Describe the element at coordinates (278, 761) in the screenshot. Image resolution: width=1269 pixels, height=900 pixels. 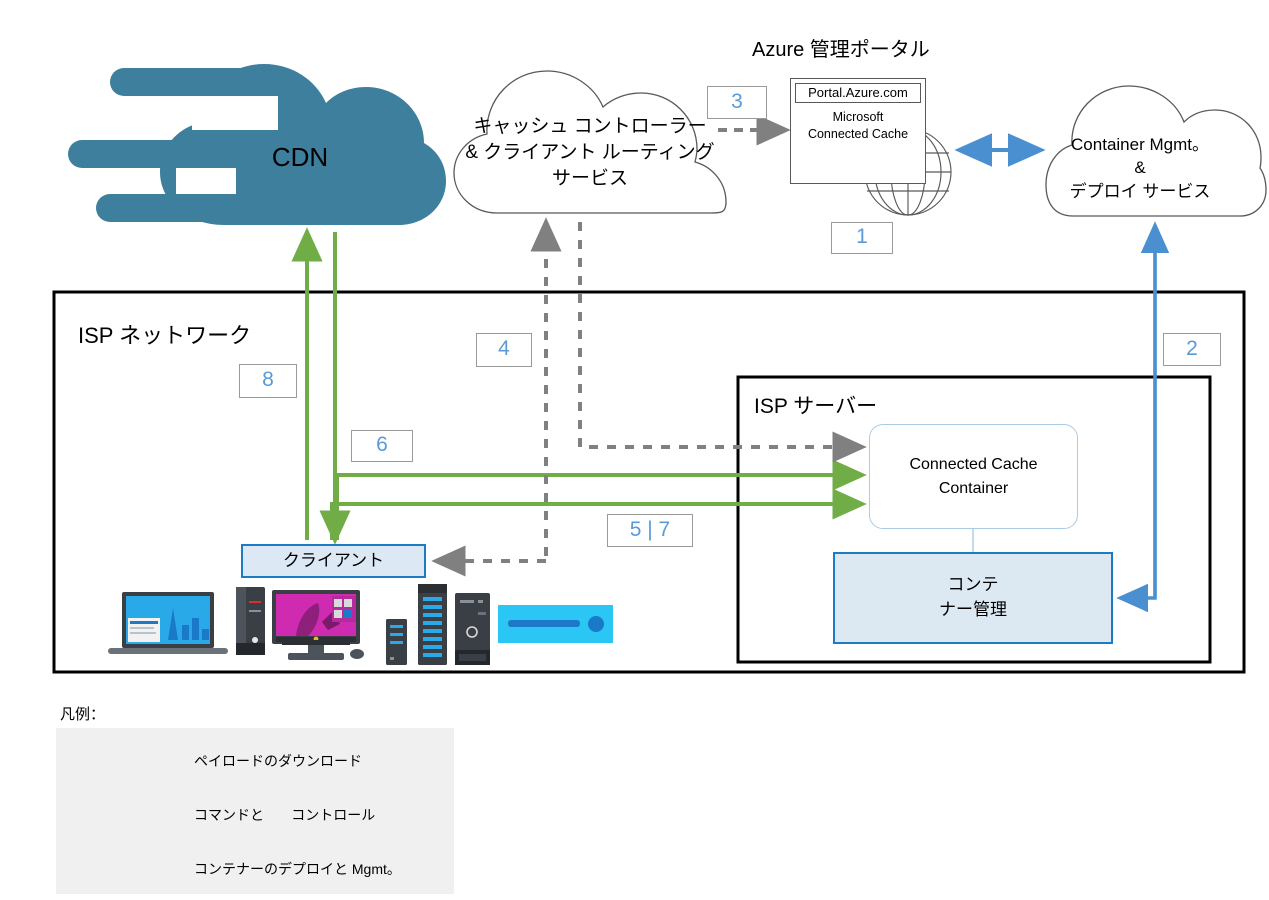
I see `legend-label-payload: ペイロードのダウンロード` at that location.